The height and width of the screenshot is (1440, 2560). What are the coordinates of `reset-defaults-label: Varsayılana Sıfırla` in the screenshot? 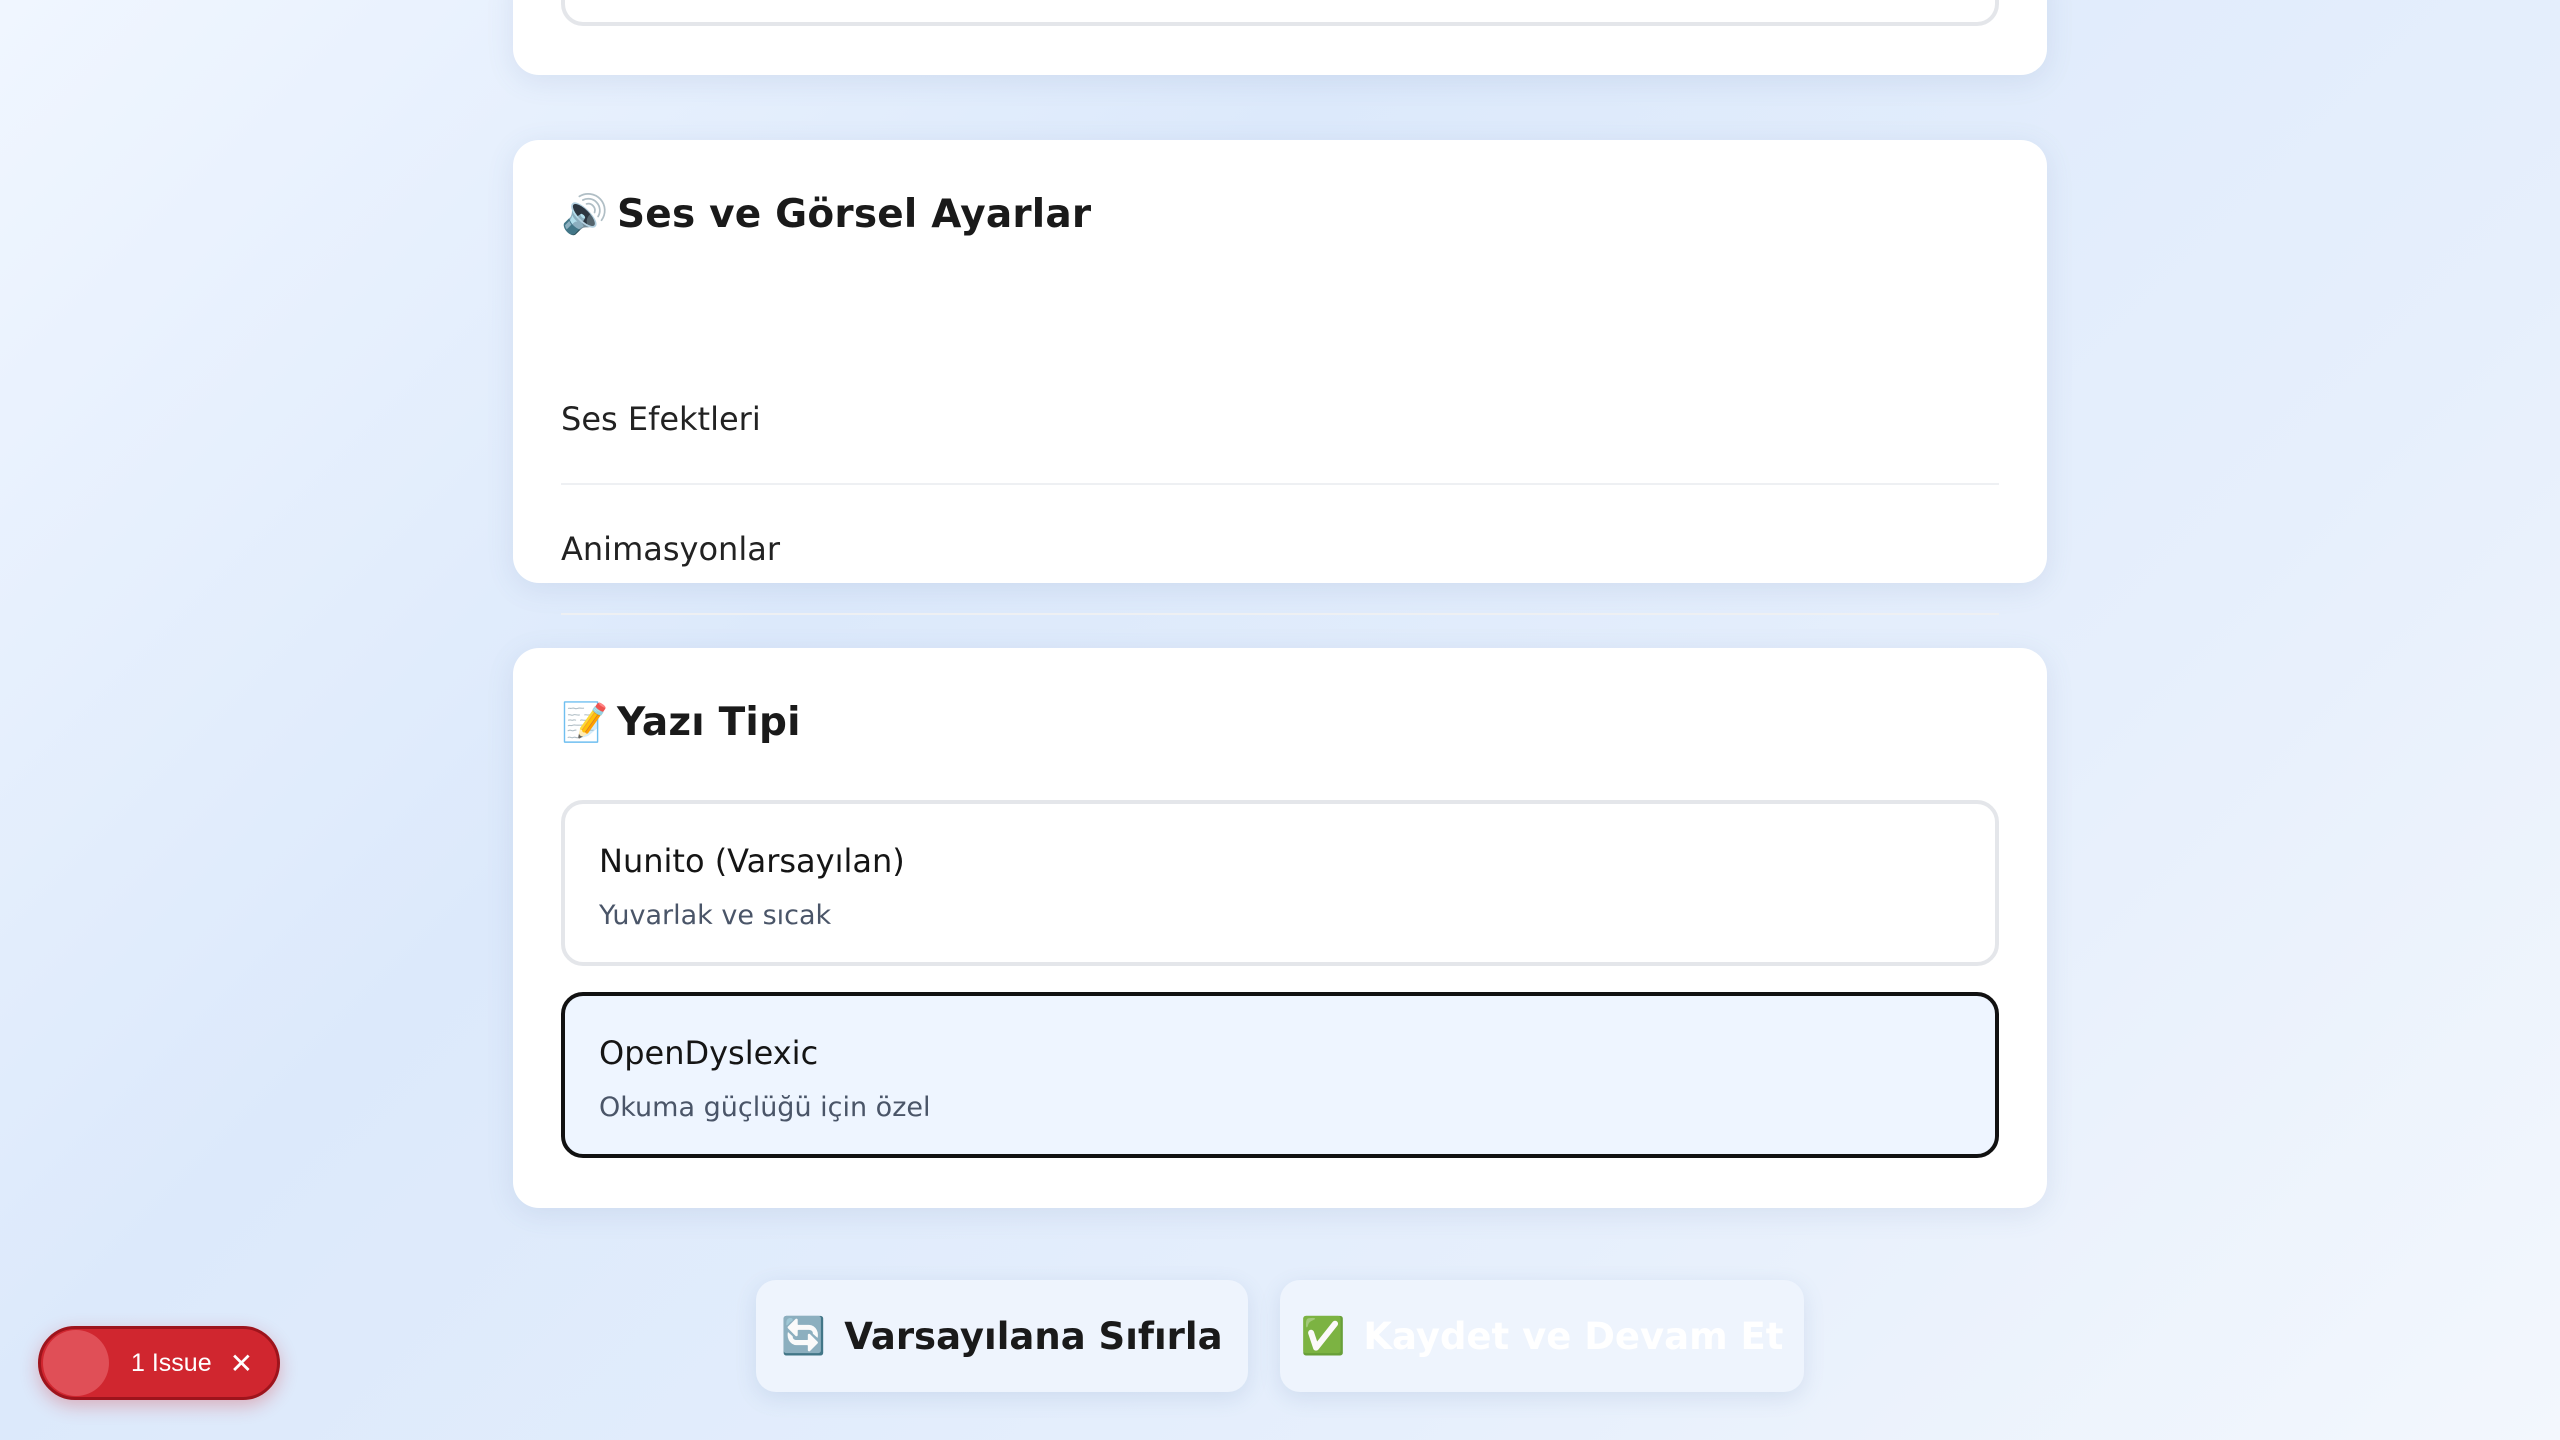 It's located at (1033, 1336).